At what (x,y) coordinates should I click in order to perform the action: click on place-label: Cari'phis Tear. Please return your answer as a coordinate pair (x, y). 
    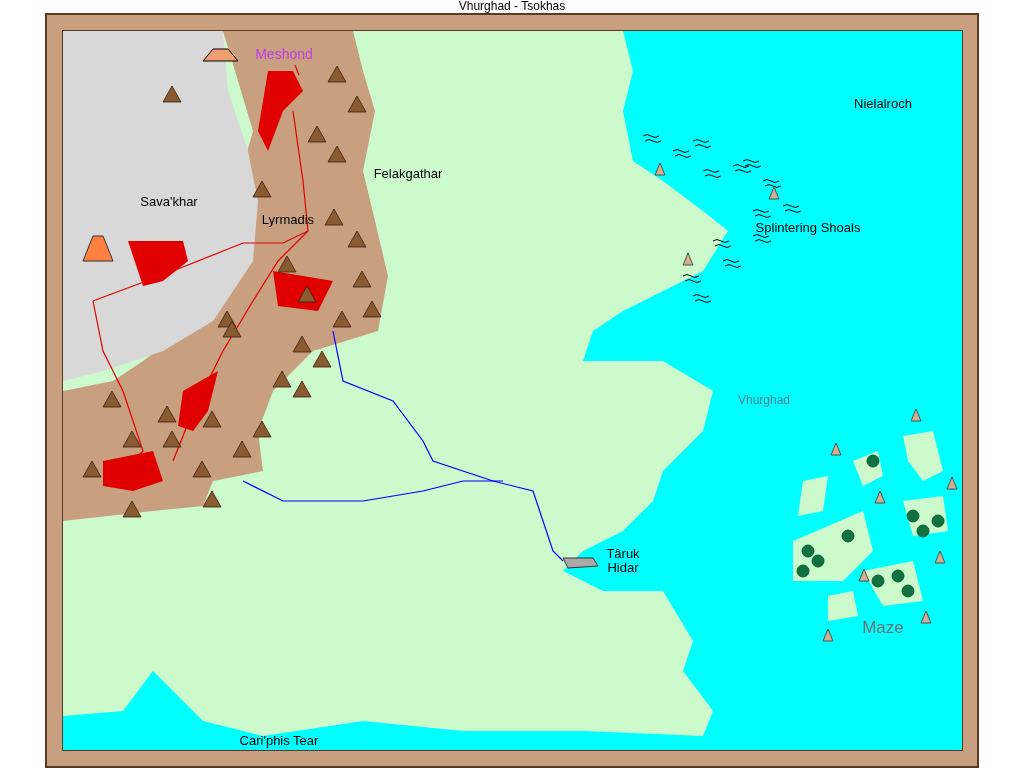
    Looking at the image, I should click on (279, 741).